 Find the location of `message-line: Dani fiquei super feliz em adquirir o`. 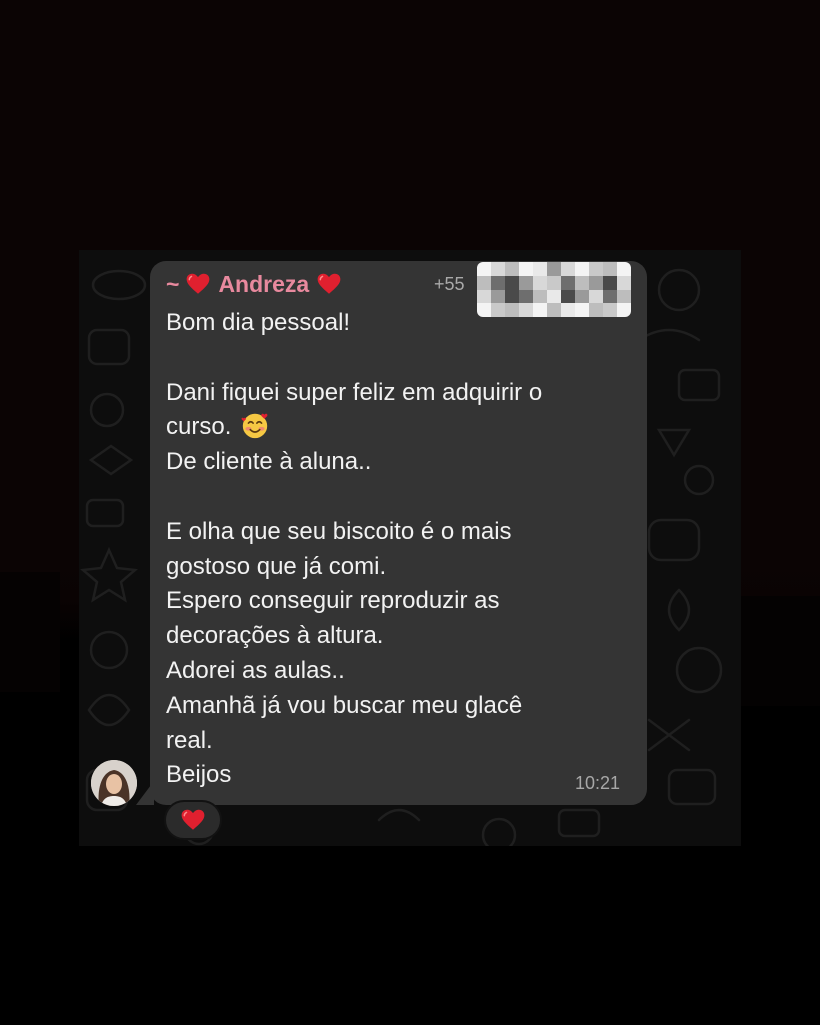

message-line: Dani fiquei super feliz em adquirir o is located at coordinates (354, 392).